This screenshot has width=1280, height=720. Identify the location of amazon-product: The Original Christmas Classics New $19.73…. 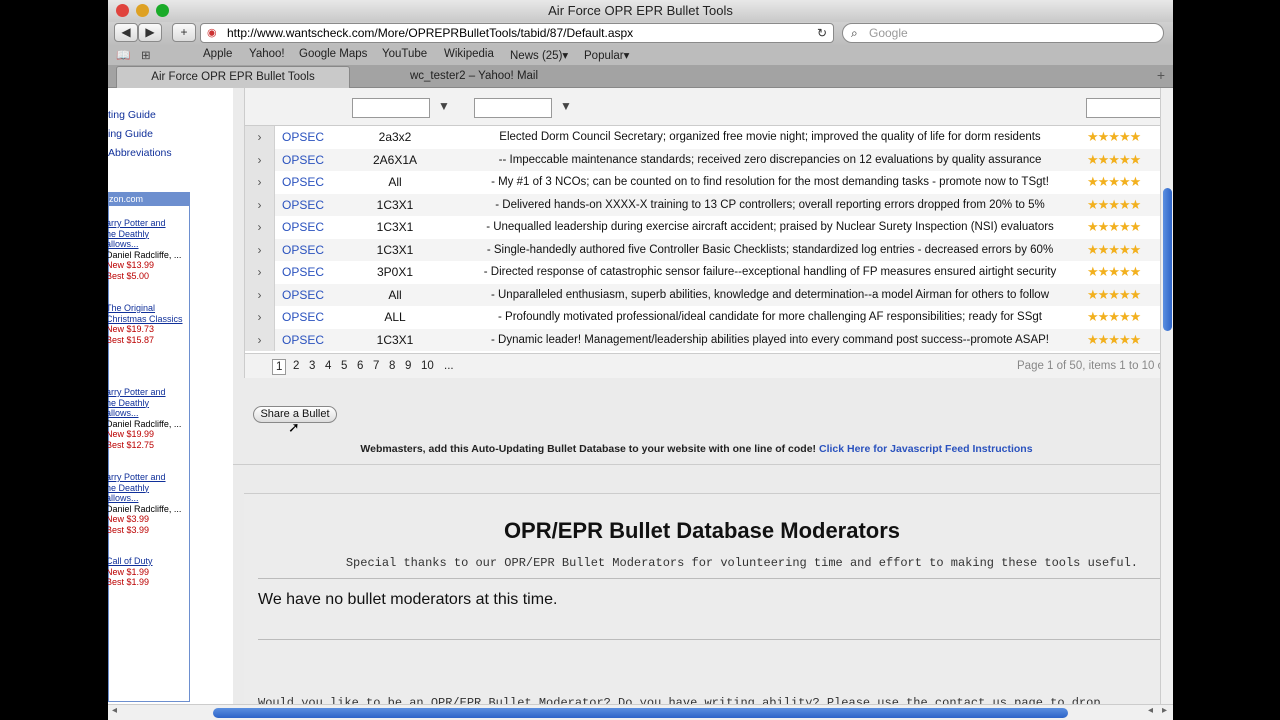
(145, 324).